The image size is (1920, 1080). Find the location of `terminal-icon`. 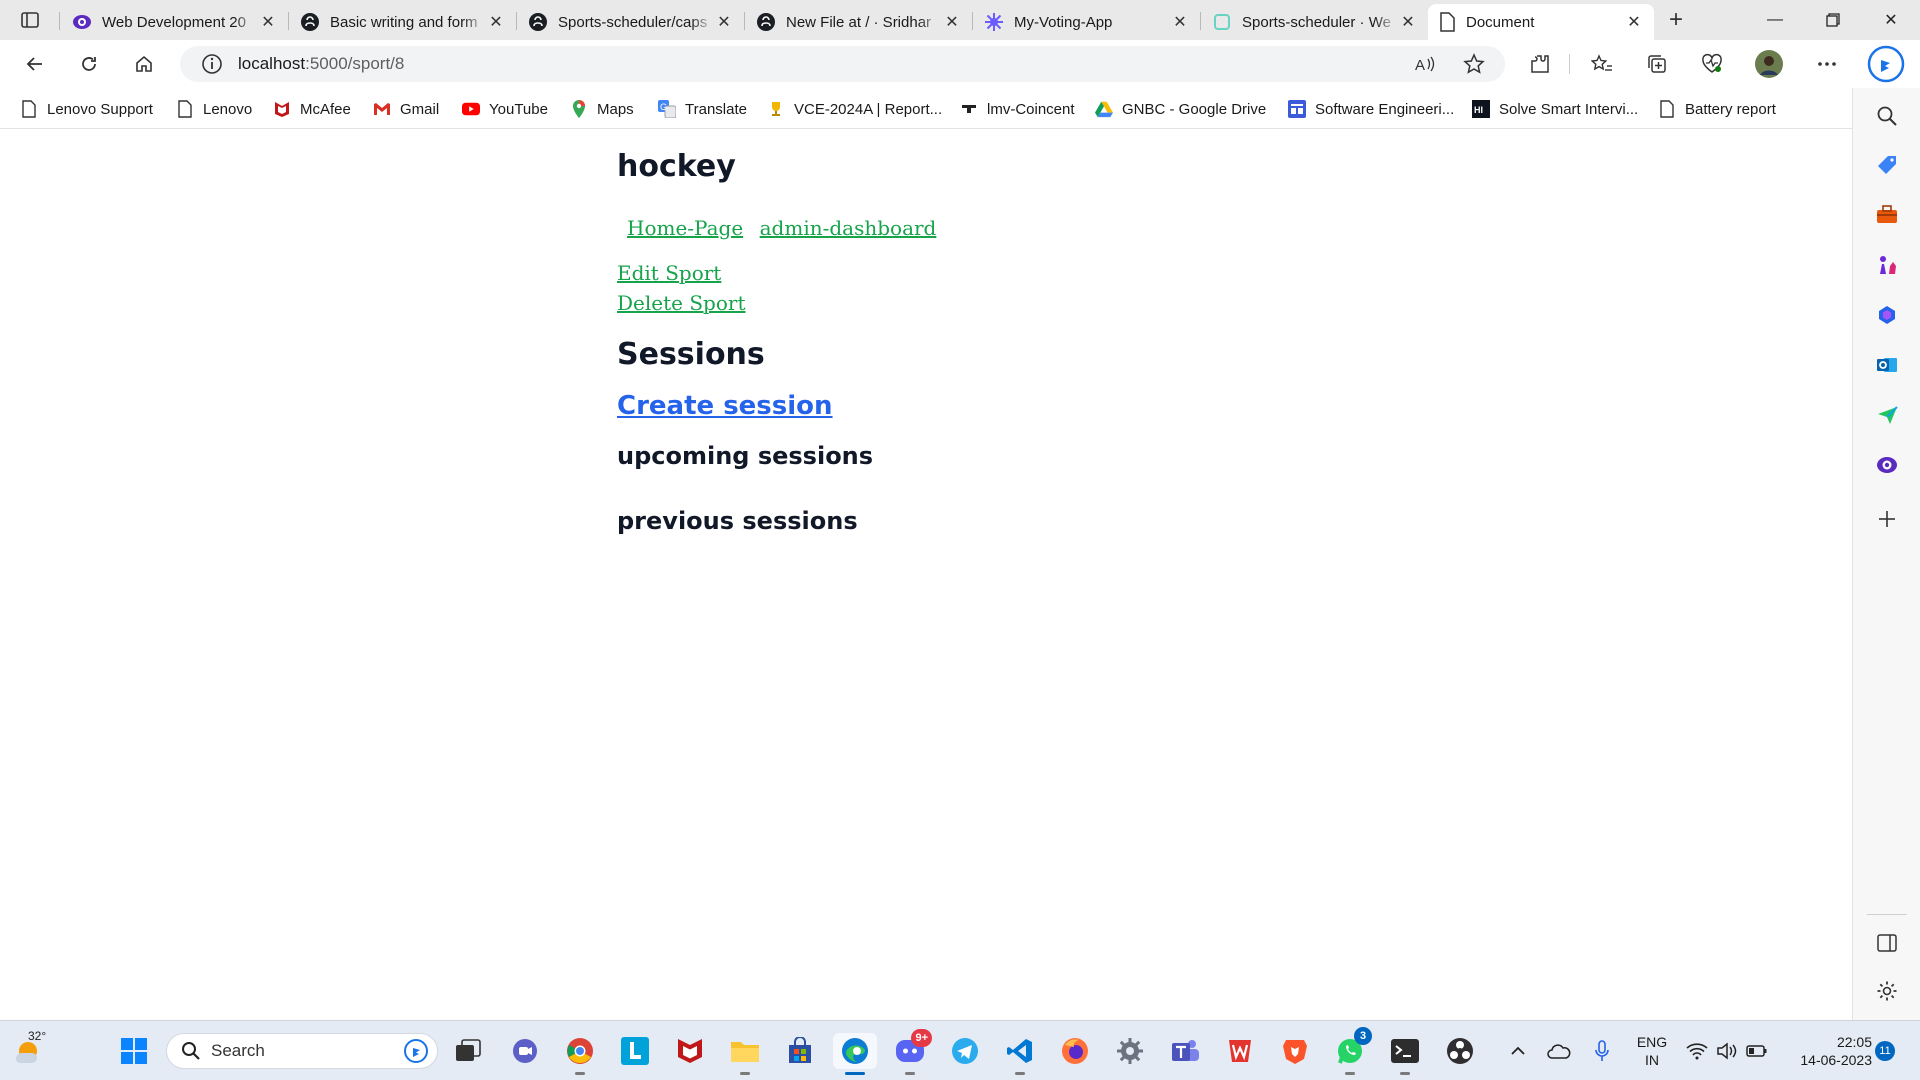

terminal-icon is located at coordinates (1405, 1054).